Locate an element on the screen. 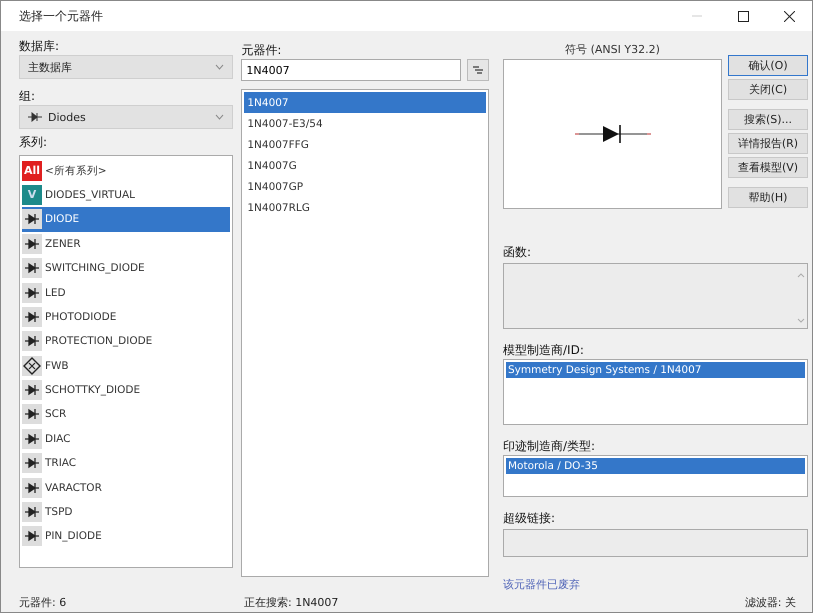  series-label: FWB is located at coordinates (57, 366).